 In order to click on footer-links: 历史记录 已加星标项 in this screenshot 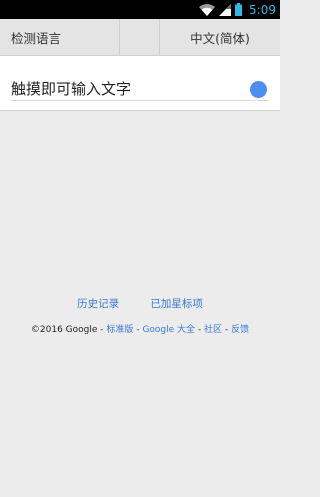, I will do `click(140, 303)`.